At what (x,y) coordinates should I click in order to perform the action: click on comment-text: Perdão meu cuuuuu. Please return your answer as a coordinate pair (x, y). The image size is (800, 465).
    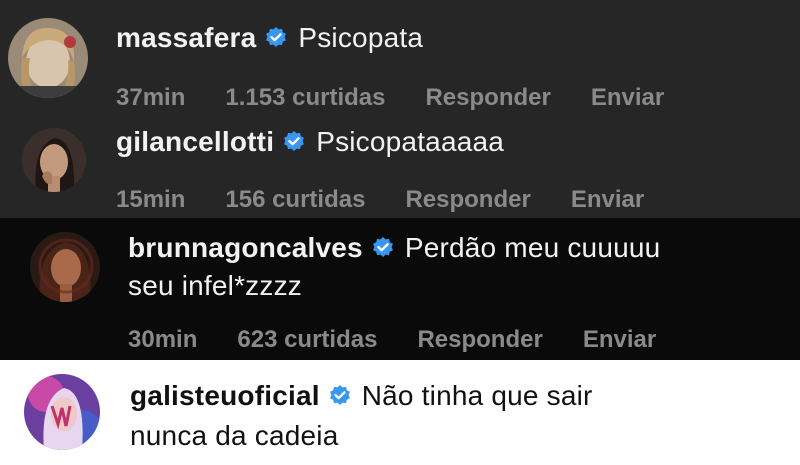
    Looking at the image, I should click on (532, 247).